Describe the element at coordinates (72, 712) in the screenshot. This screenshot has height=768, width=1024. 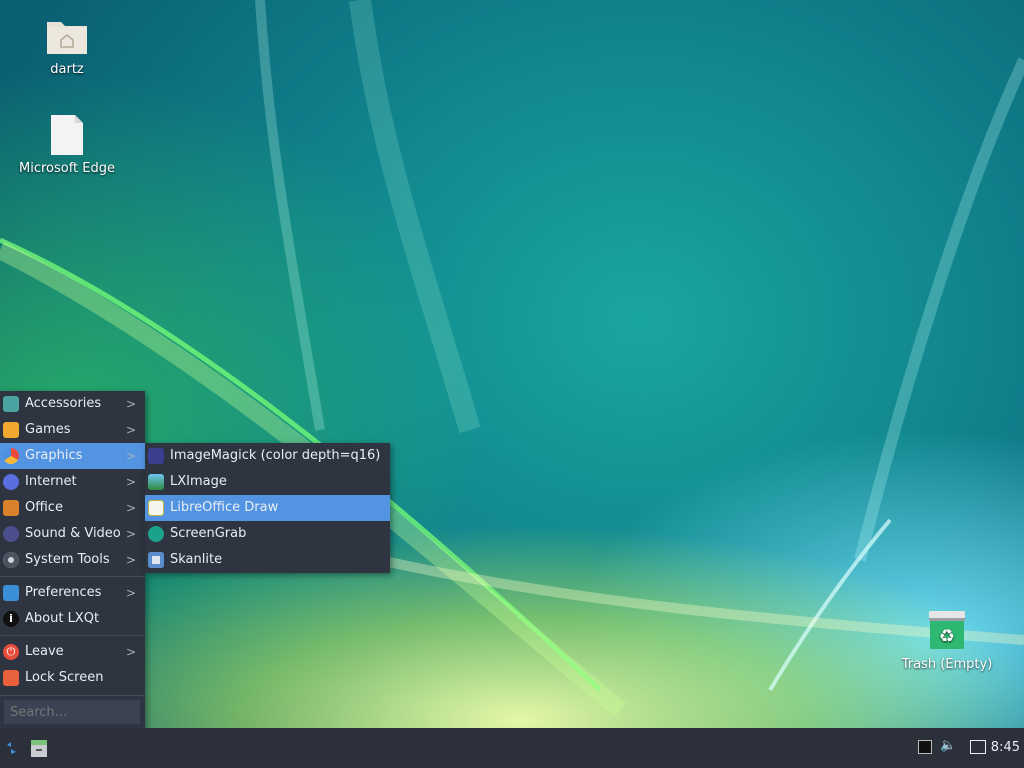
I see `menu-search-input` at that location.